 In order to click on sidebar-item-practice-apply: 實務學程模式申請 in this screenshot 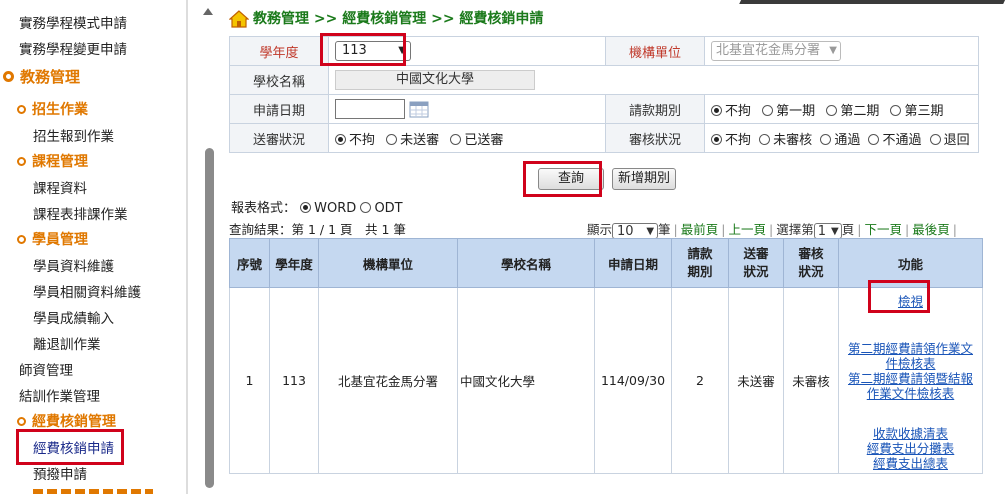, I will do `click(73, 22)`.